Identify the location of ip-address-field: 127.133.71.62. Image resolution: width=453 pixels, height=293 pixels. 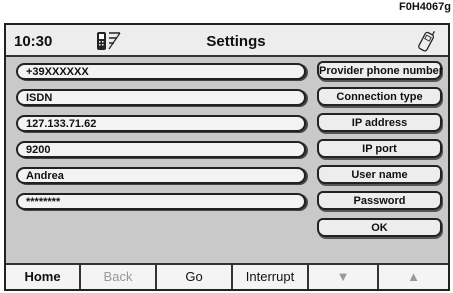
(161, 123).